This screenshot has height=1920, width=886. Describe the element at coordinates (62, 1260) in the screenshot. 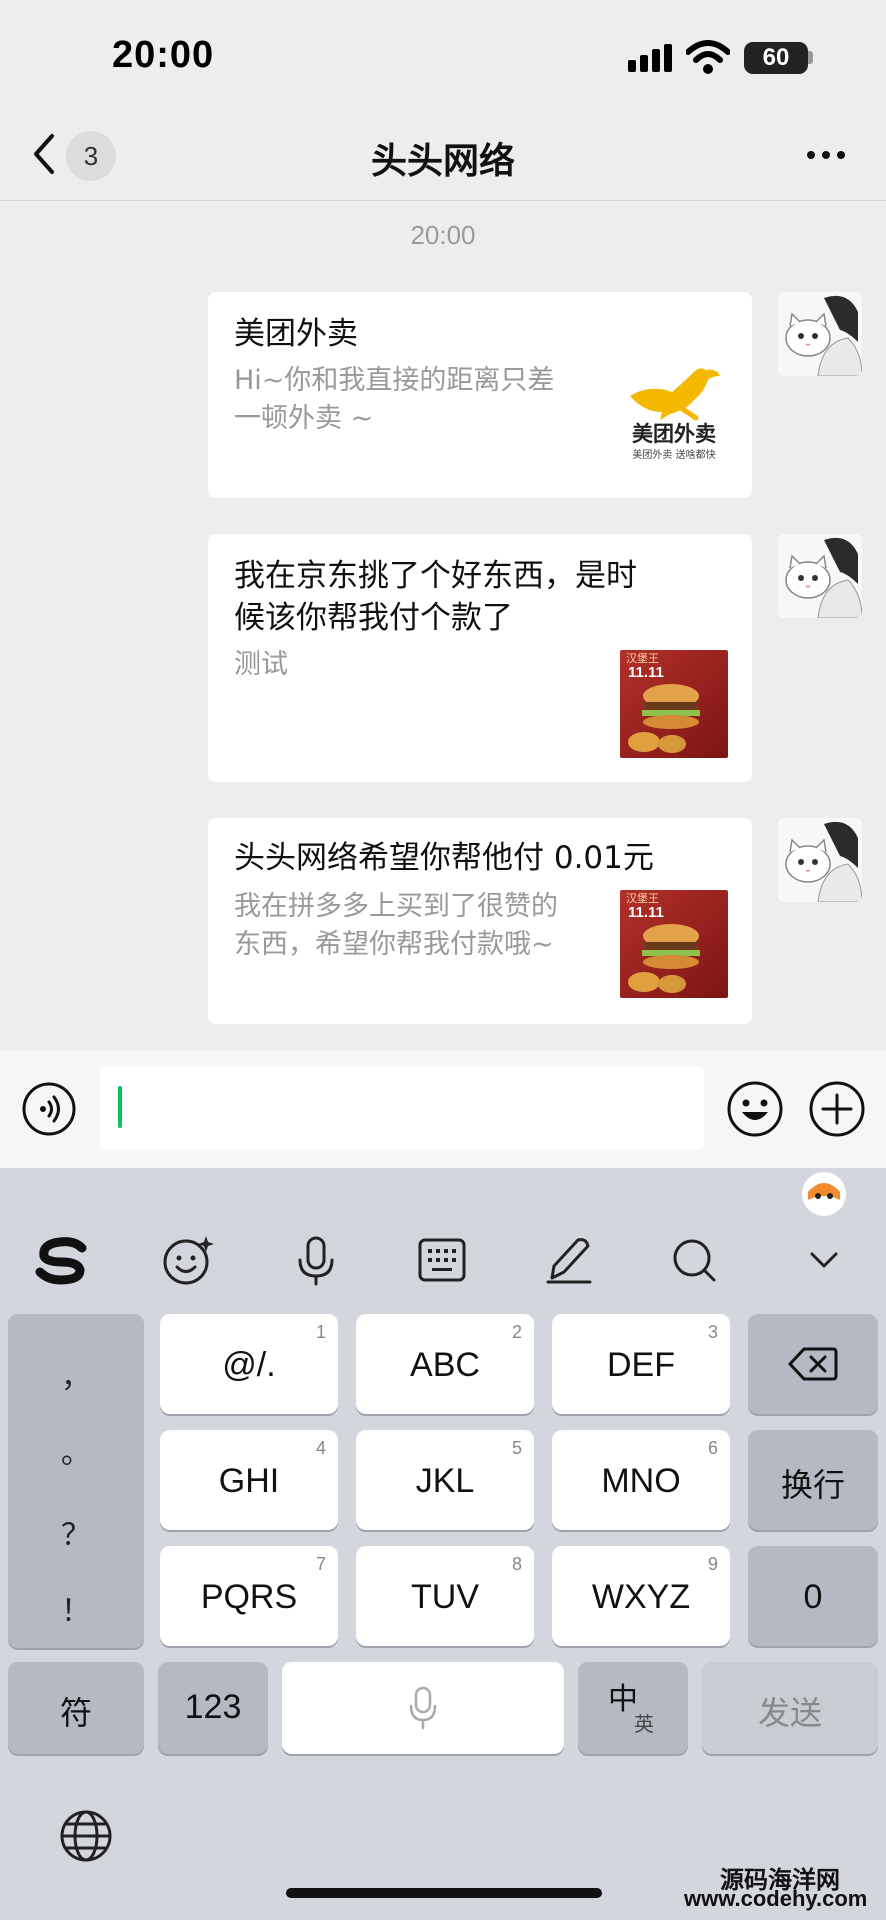

I see `sogou-logo` at that location.